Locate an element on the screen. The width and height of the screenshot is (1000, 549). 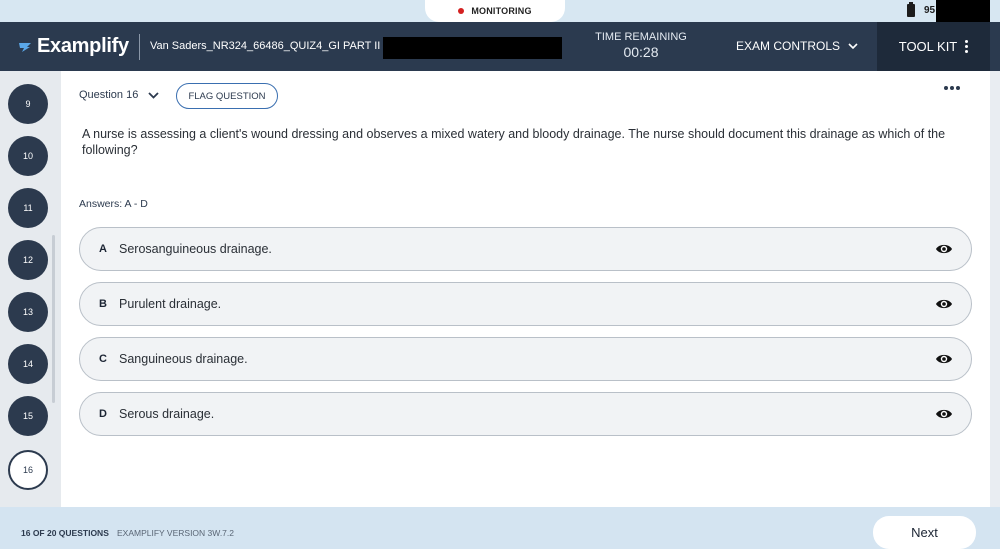
monitoring-indicator: MONITORING is located at coordinates (495, 11).